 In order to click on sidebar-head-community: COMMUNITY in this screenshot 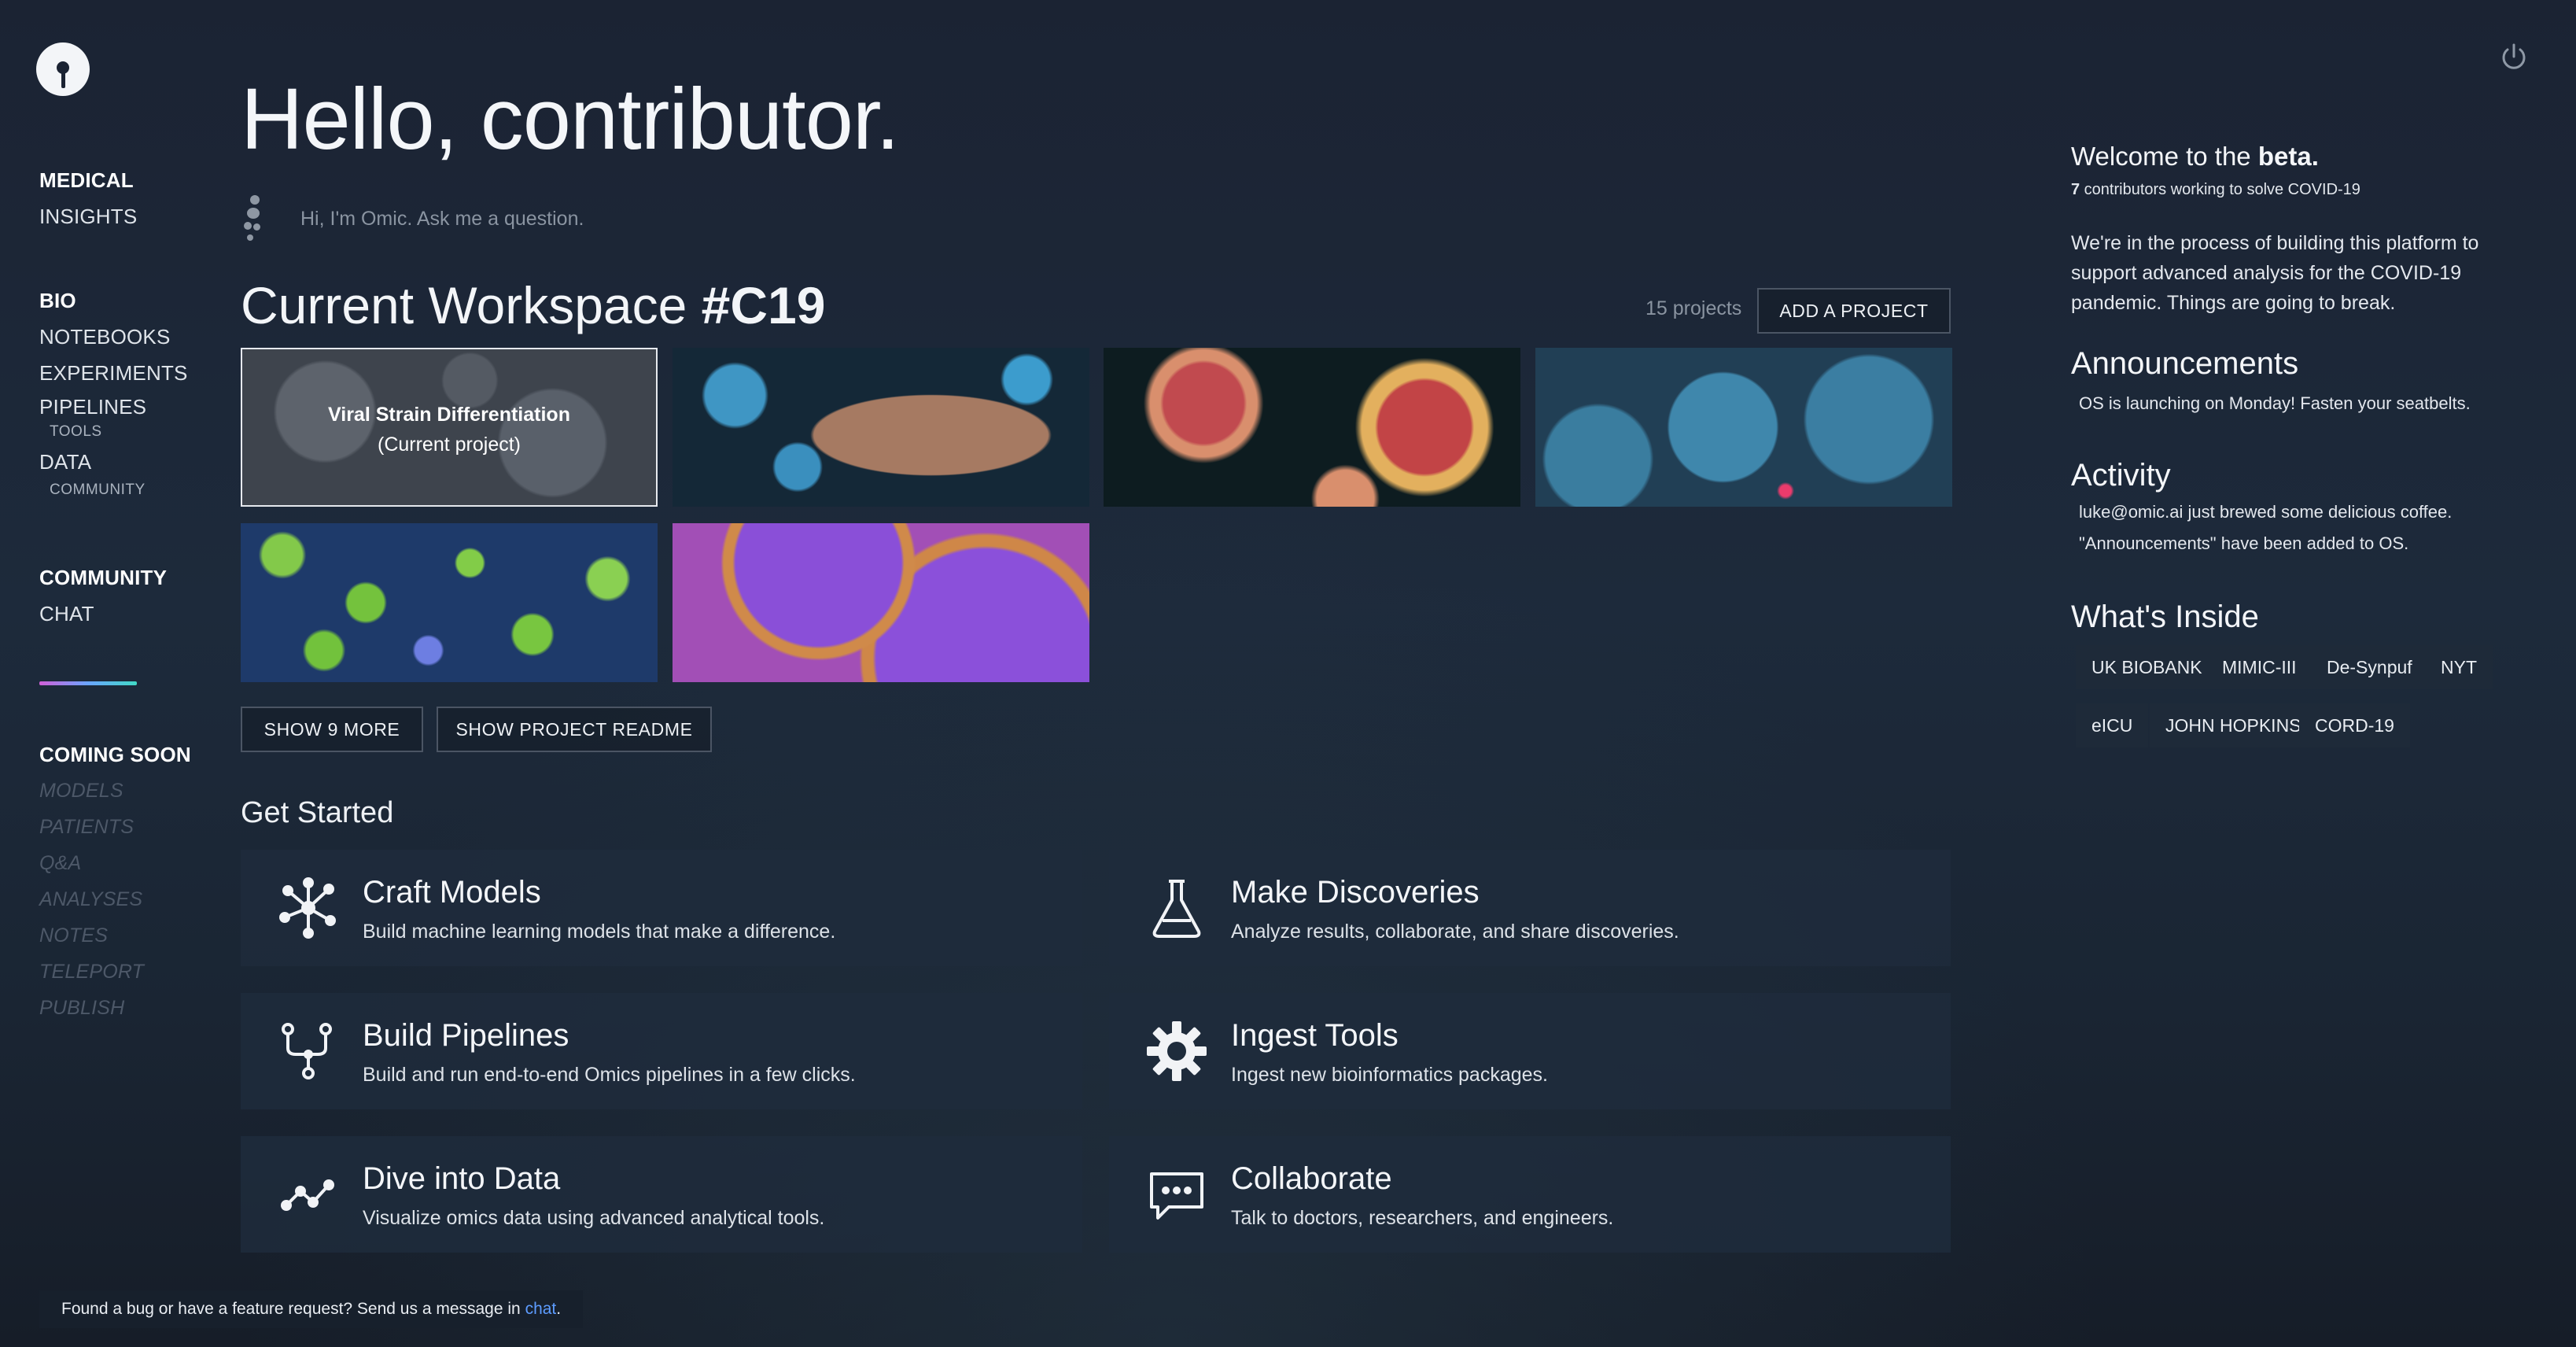, I will do `click(103, 577)`.